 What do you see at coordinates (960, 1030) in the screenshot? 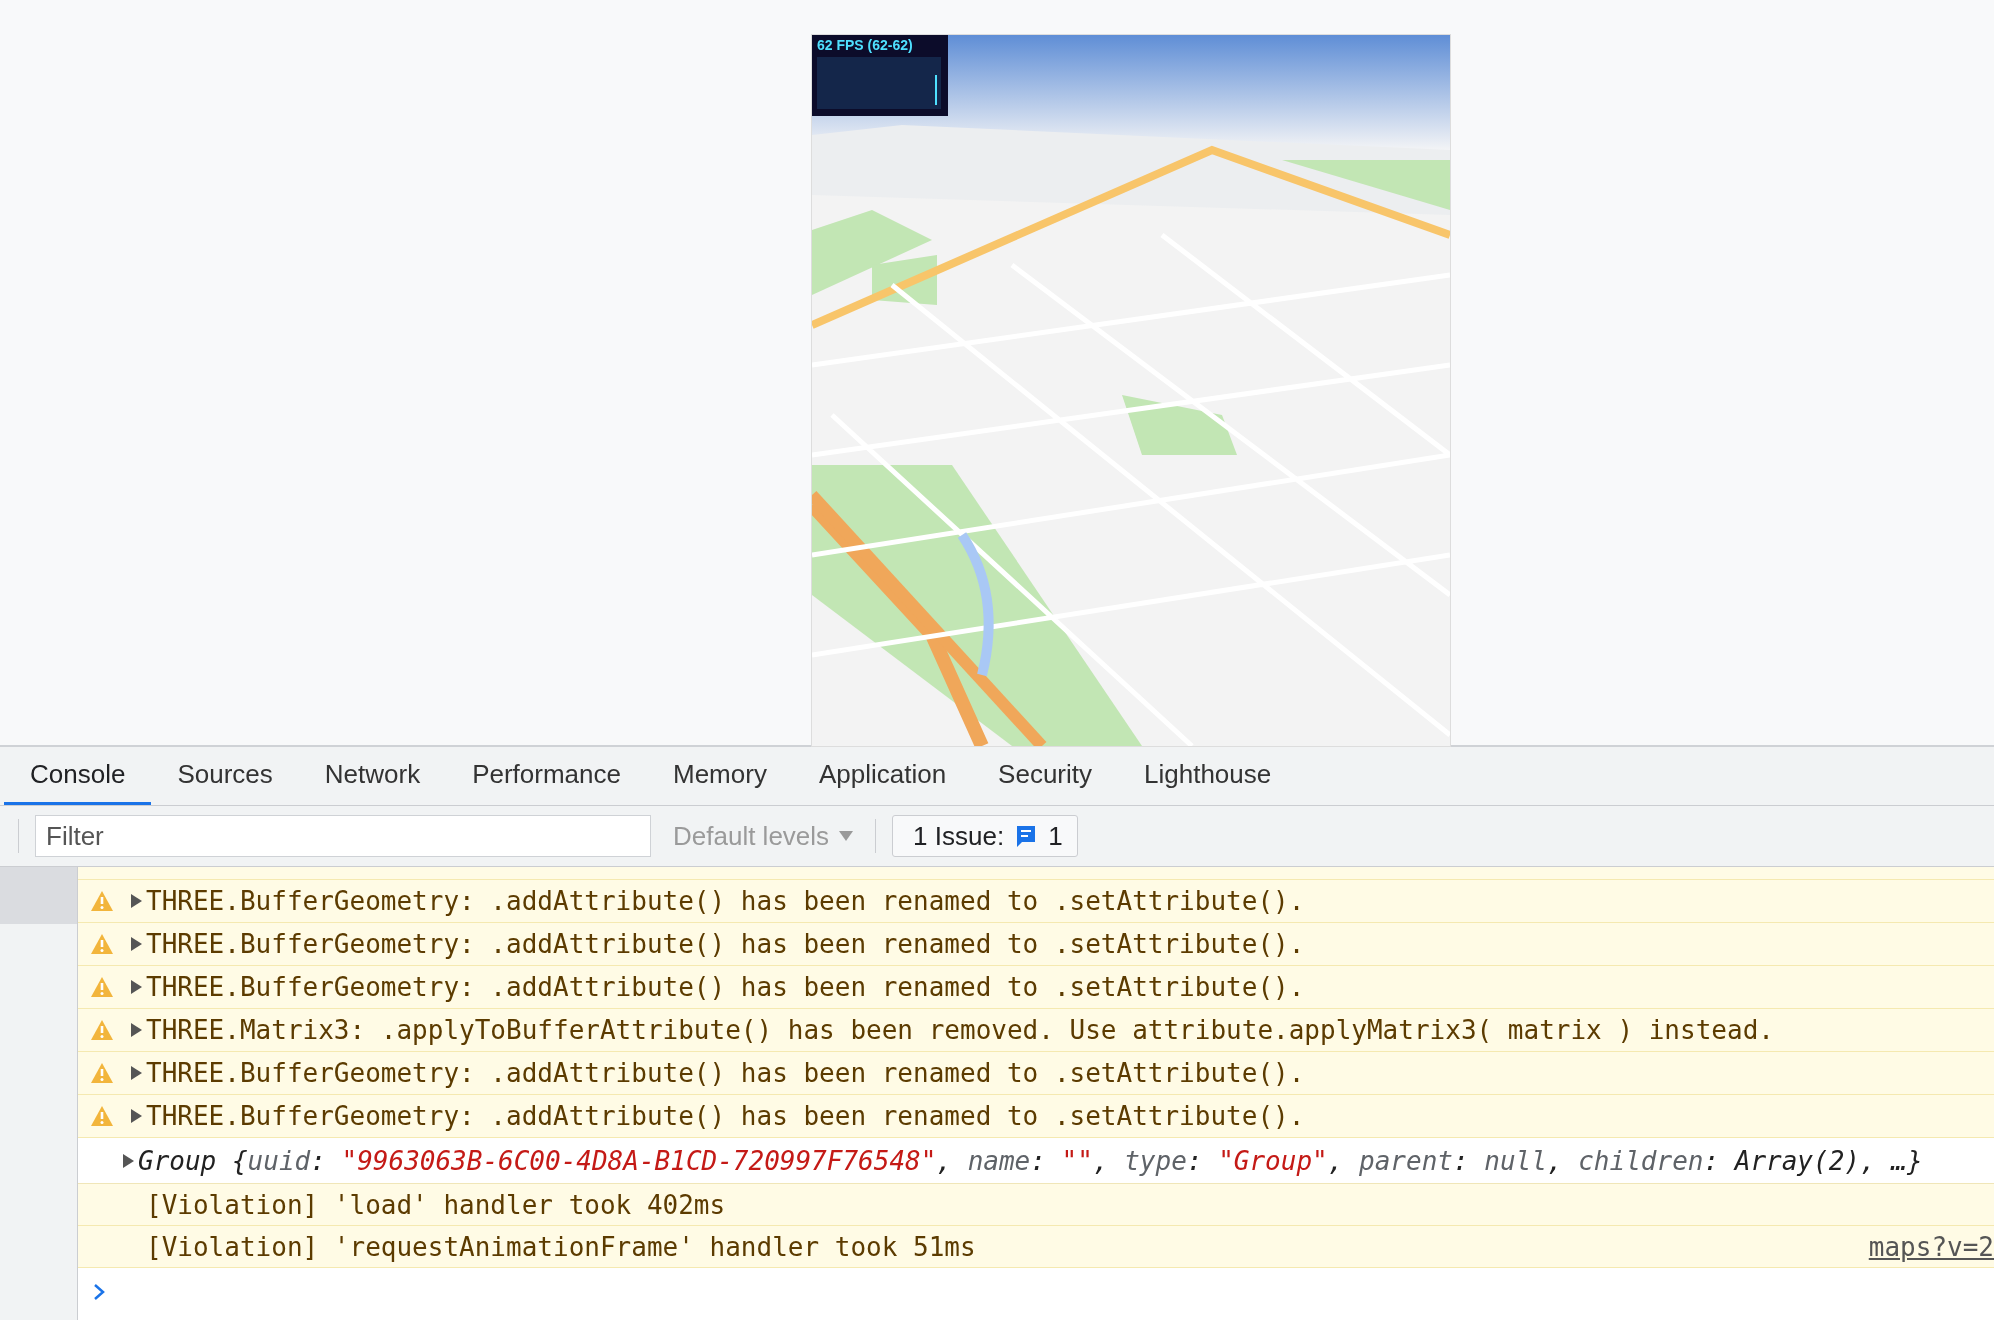
I see `console-message: THREE.Matrix3: .applyToBufferAttribute() has been removed. Use attribute.applyMatrix3( matrix ) instead.` at bounding box center [960, 1030].